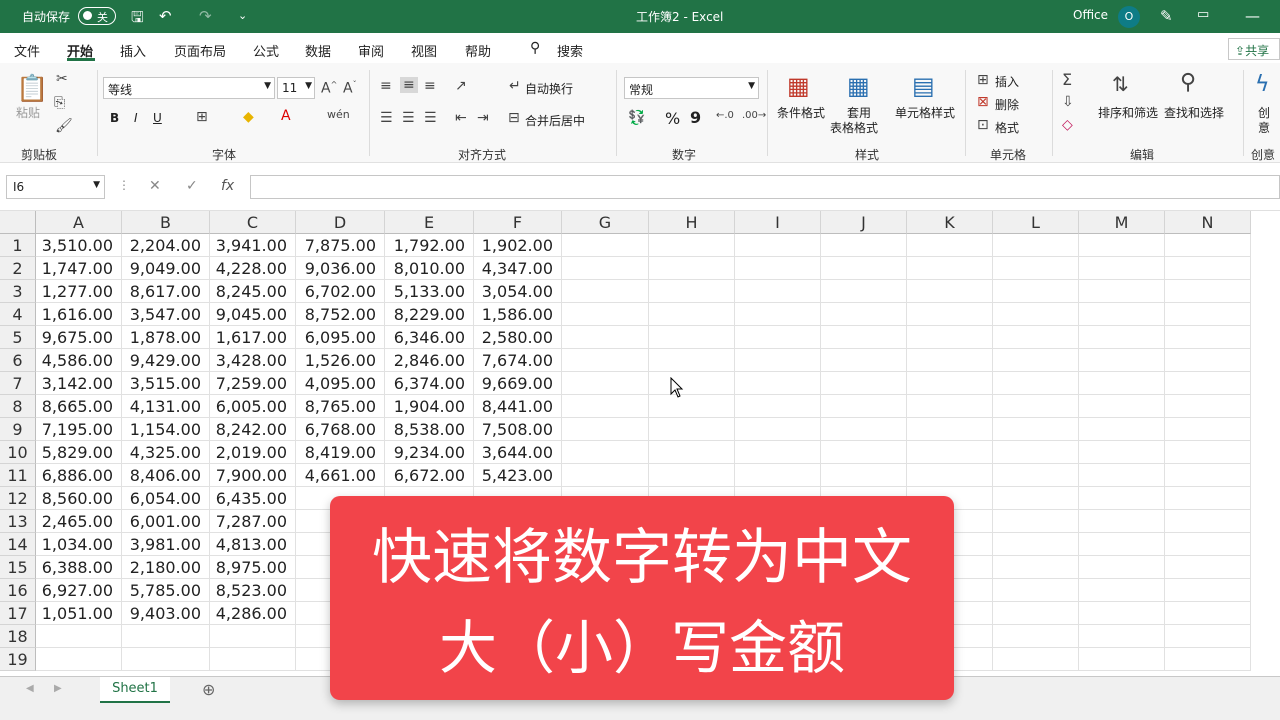  I want to click on search-icon: ⚲, so click(535, 48).